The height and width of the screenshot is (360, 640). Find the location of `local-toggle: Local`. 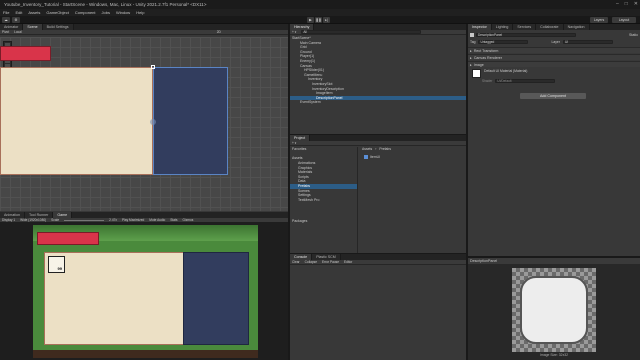

local-toggle: Local is located at coordinates (18, 32).